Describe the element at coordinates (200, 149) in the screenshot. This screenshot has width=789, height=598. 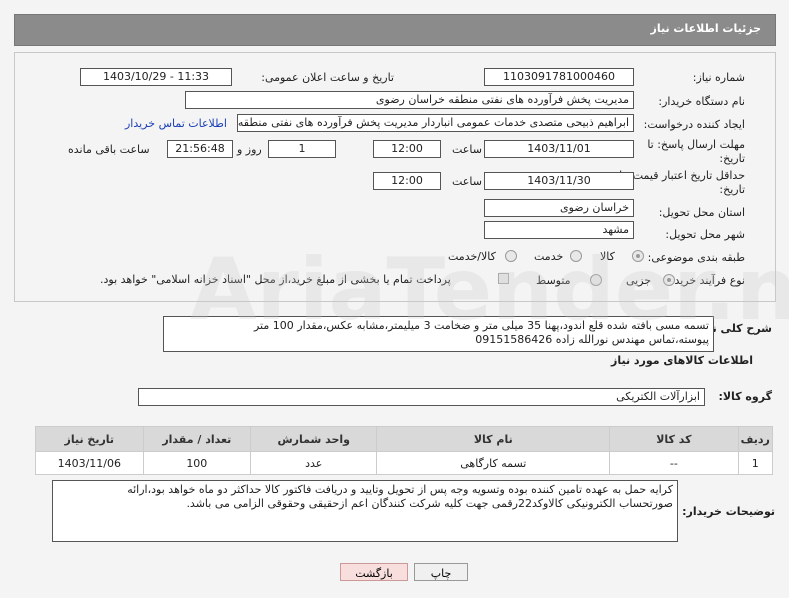
I see `remaining-time-field: 21:56:48` at that location.